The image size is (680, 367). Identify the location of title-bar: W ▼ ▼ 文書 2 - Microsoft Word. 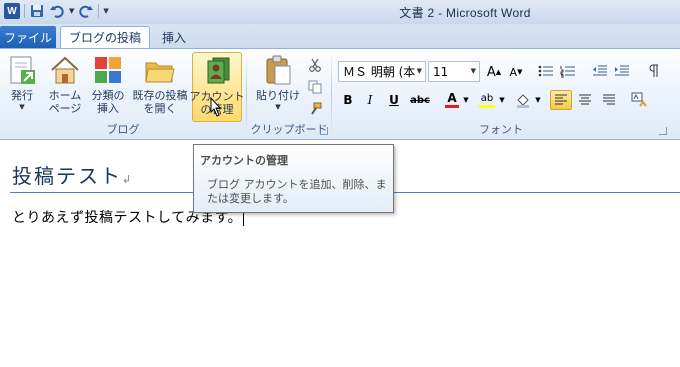
(340, 12).